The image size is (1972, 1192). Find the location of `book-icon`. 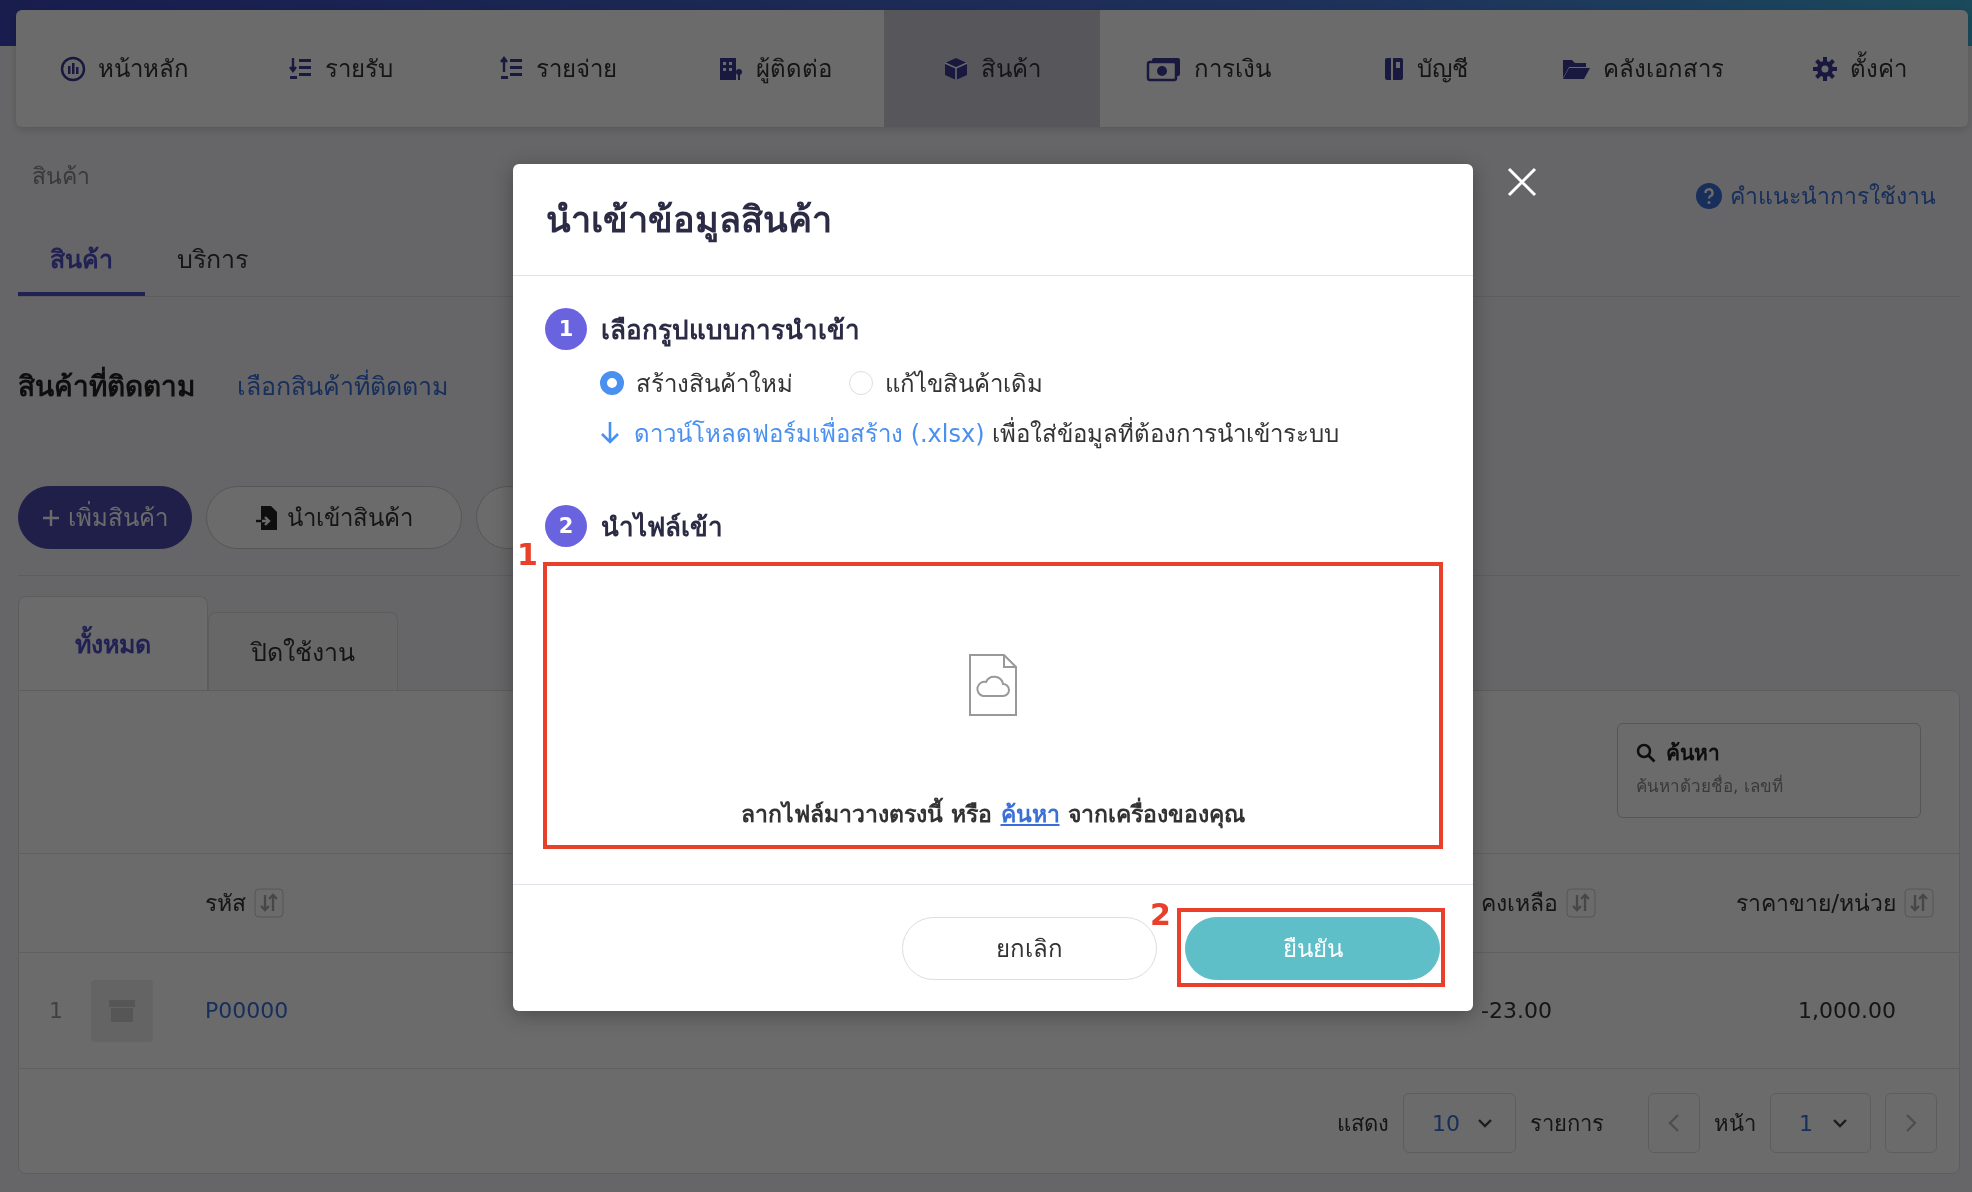

book-icon is located at coordinates (1394, 68).